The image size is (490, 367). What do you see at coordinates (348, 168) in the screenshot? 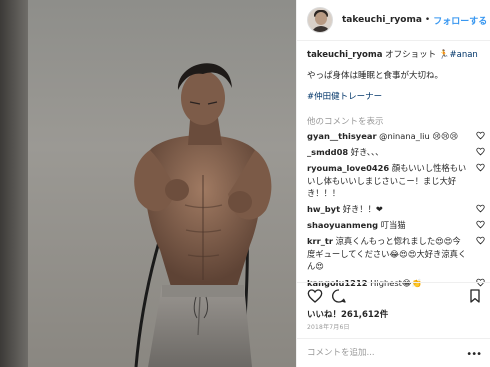
I see `comment-username: ryouma_love0426` at bounding box center [348, 168].